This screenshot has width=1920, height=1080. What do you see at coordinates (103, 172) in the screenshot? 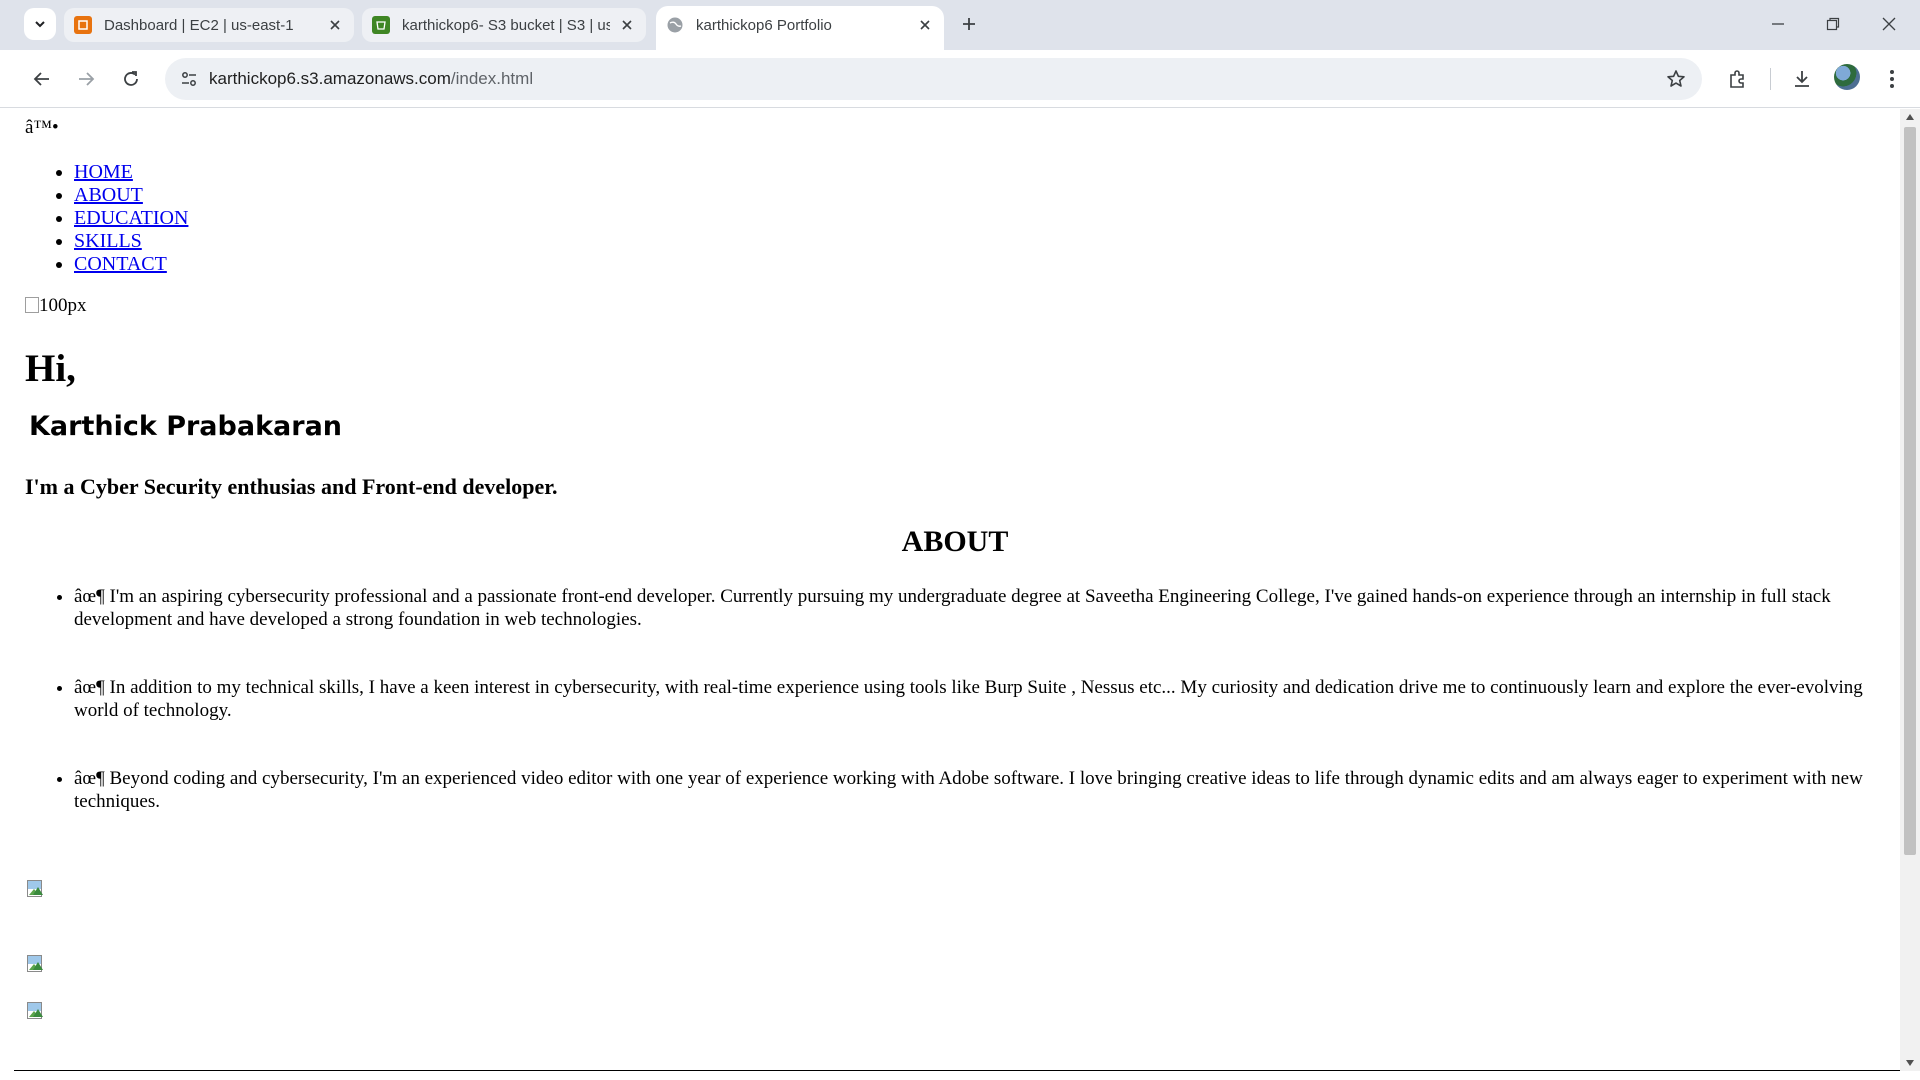
I see `nav-link-home: HOME` at bounding box center [103, 172].